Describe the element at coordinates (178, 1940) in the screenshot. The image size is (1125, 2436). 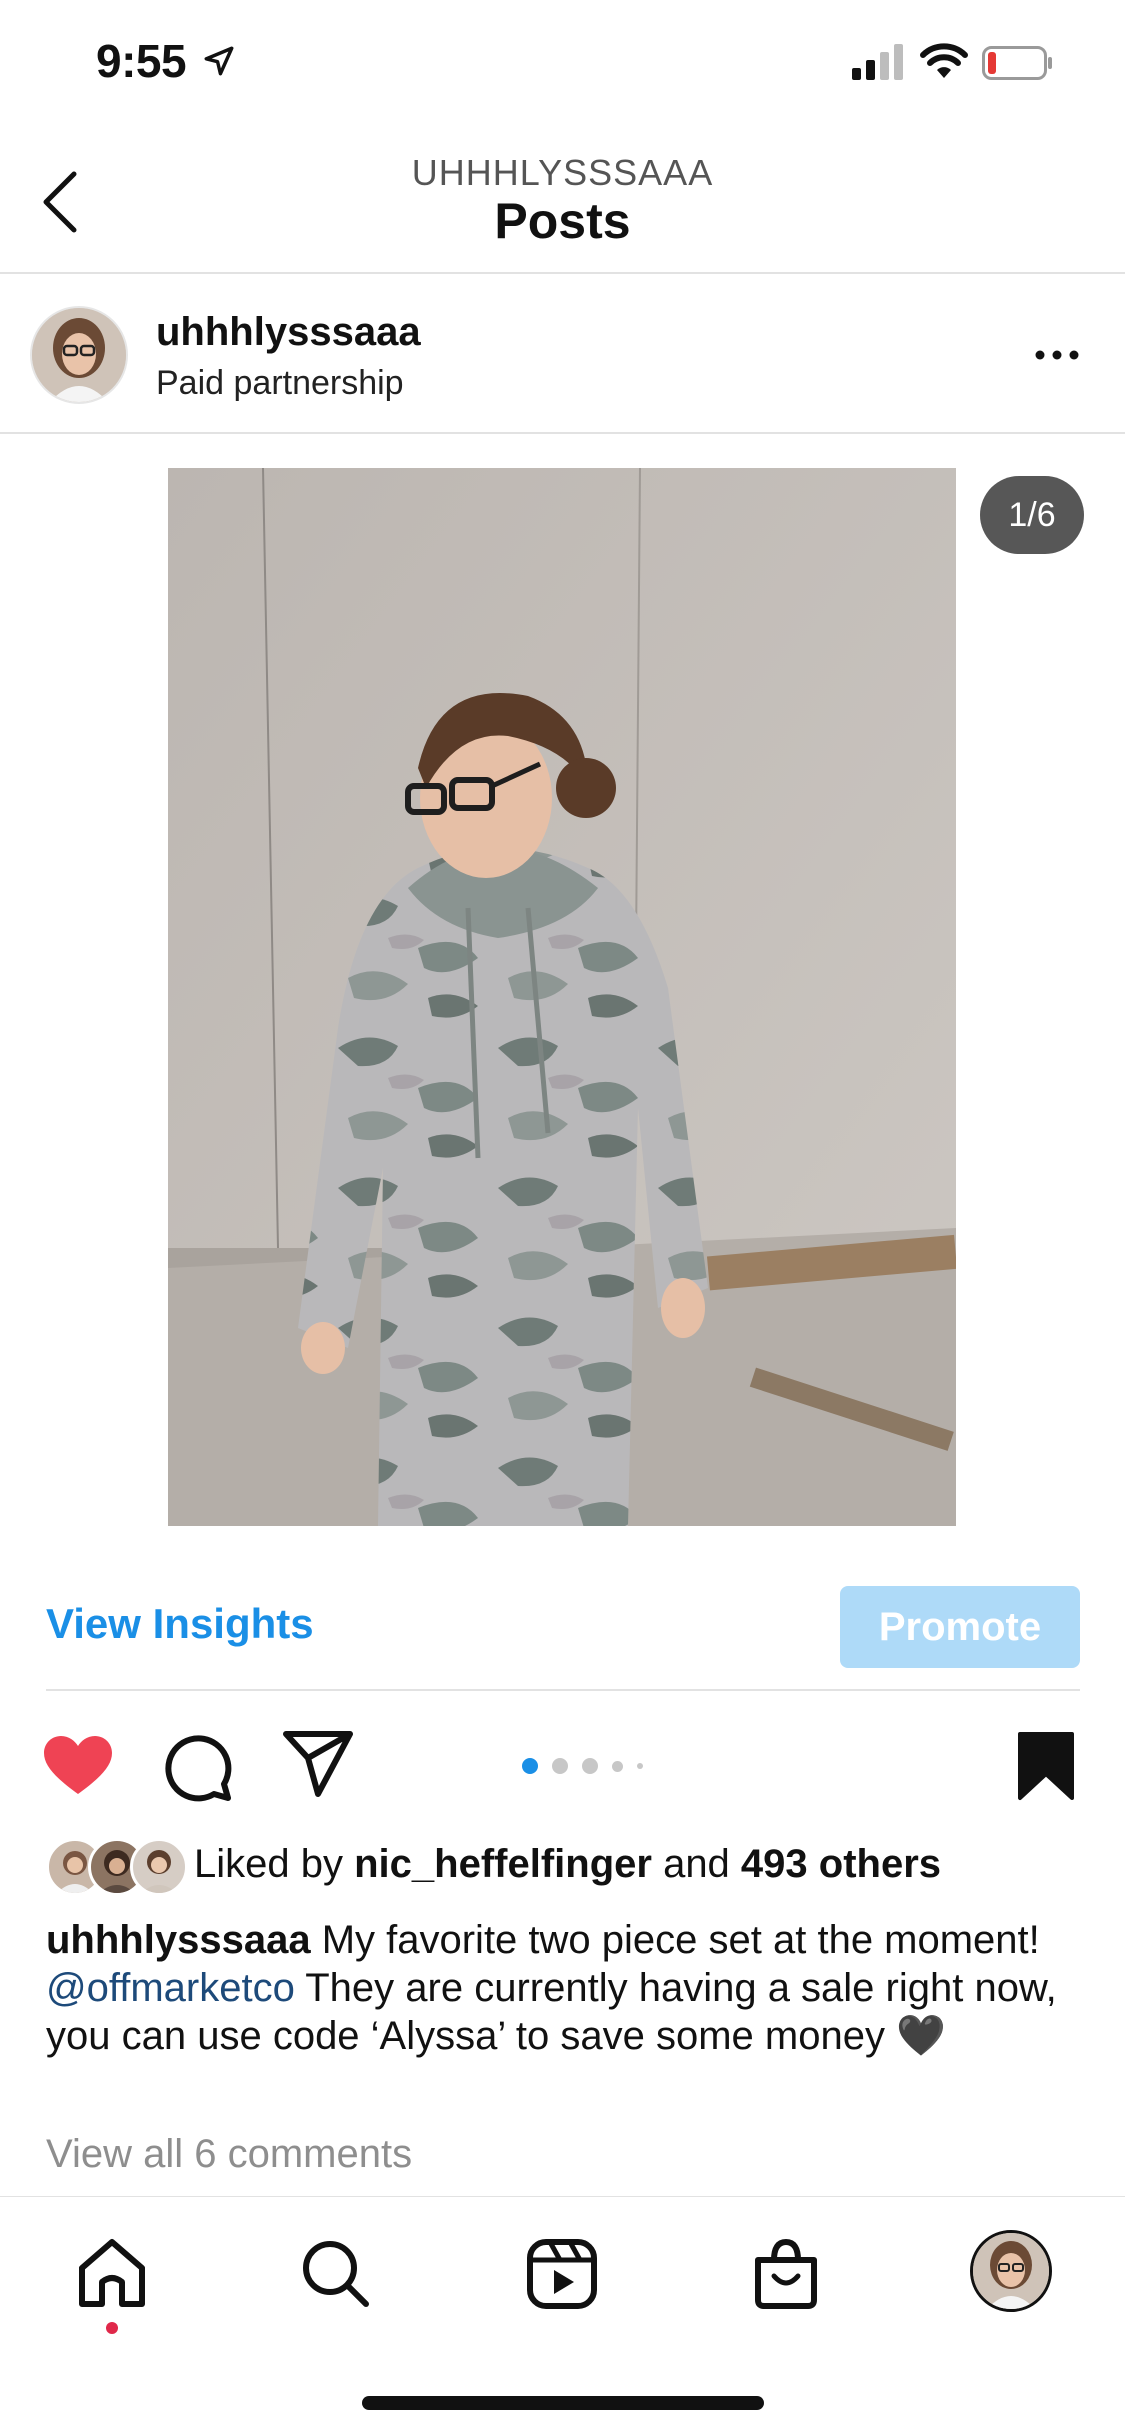
I see `caption-author: uhhhlysssaaa` at that location.